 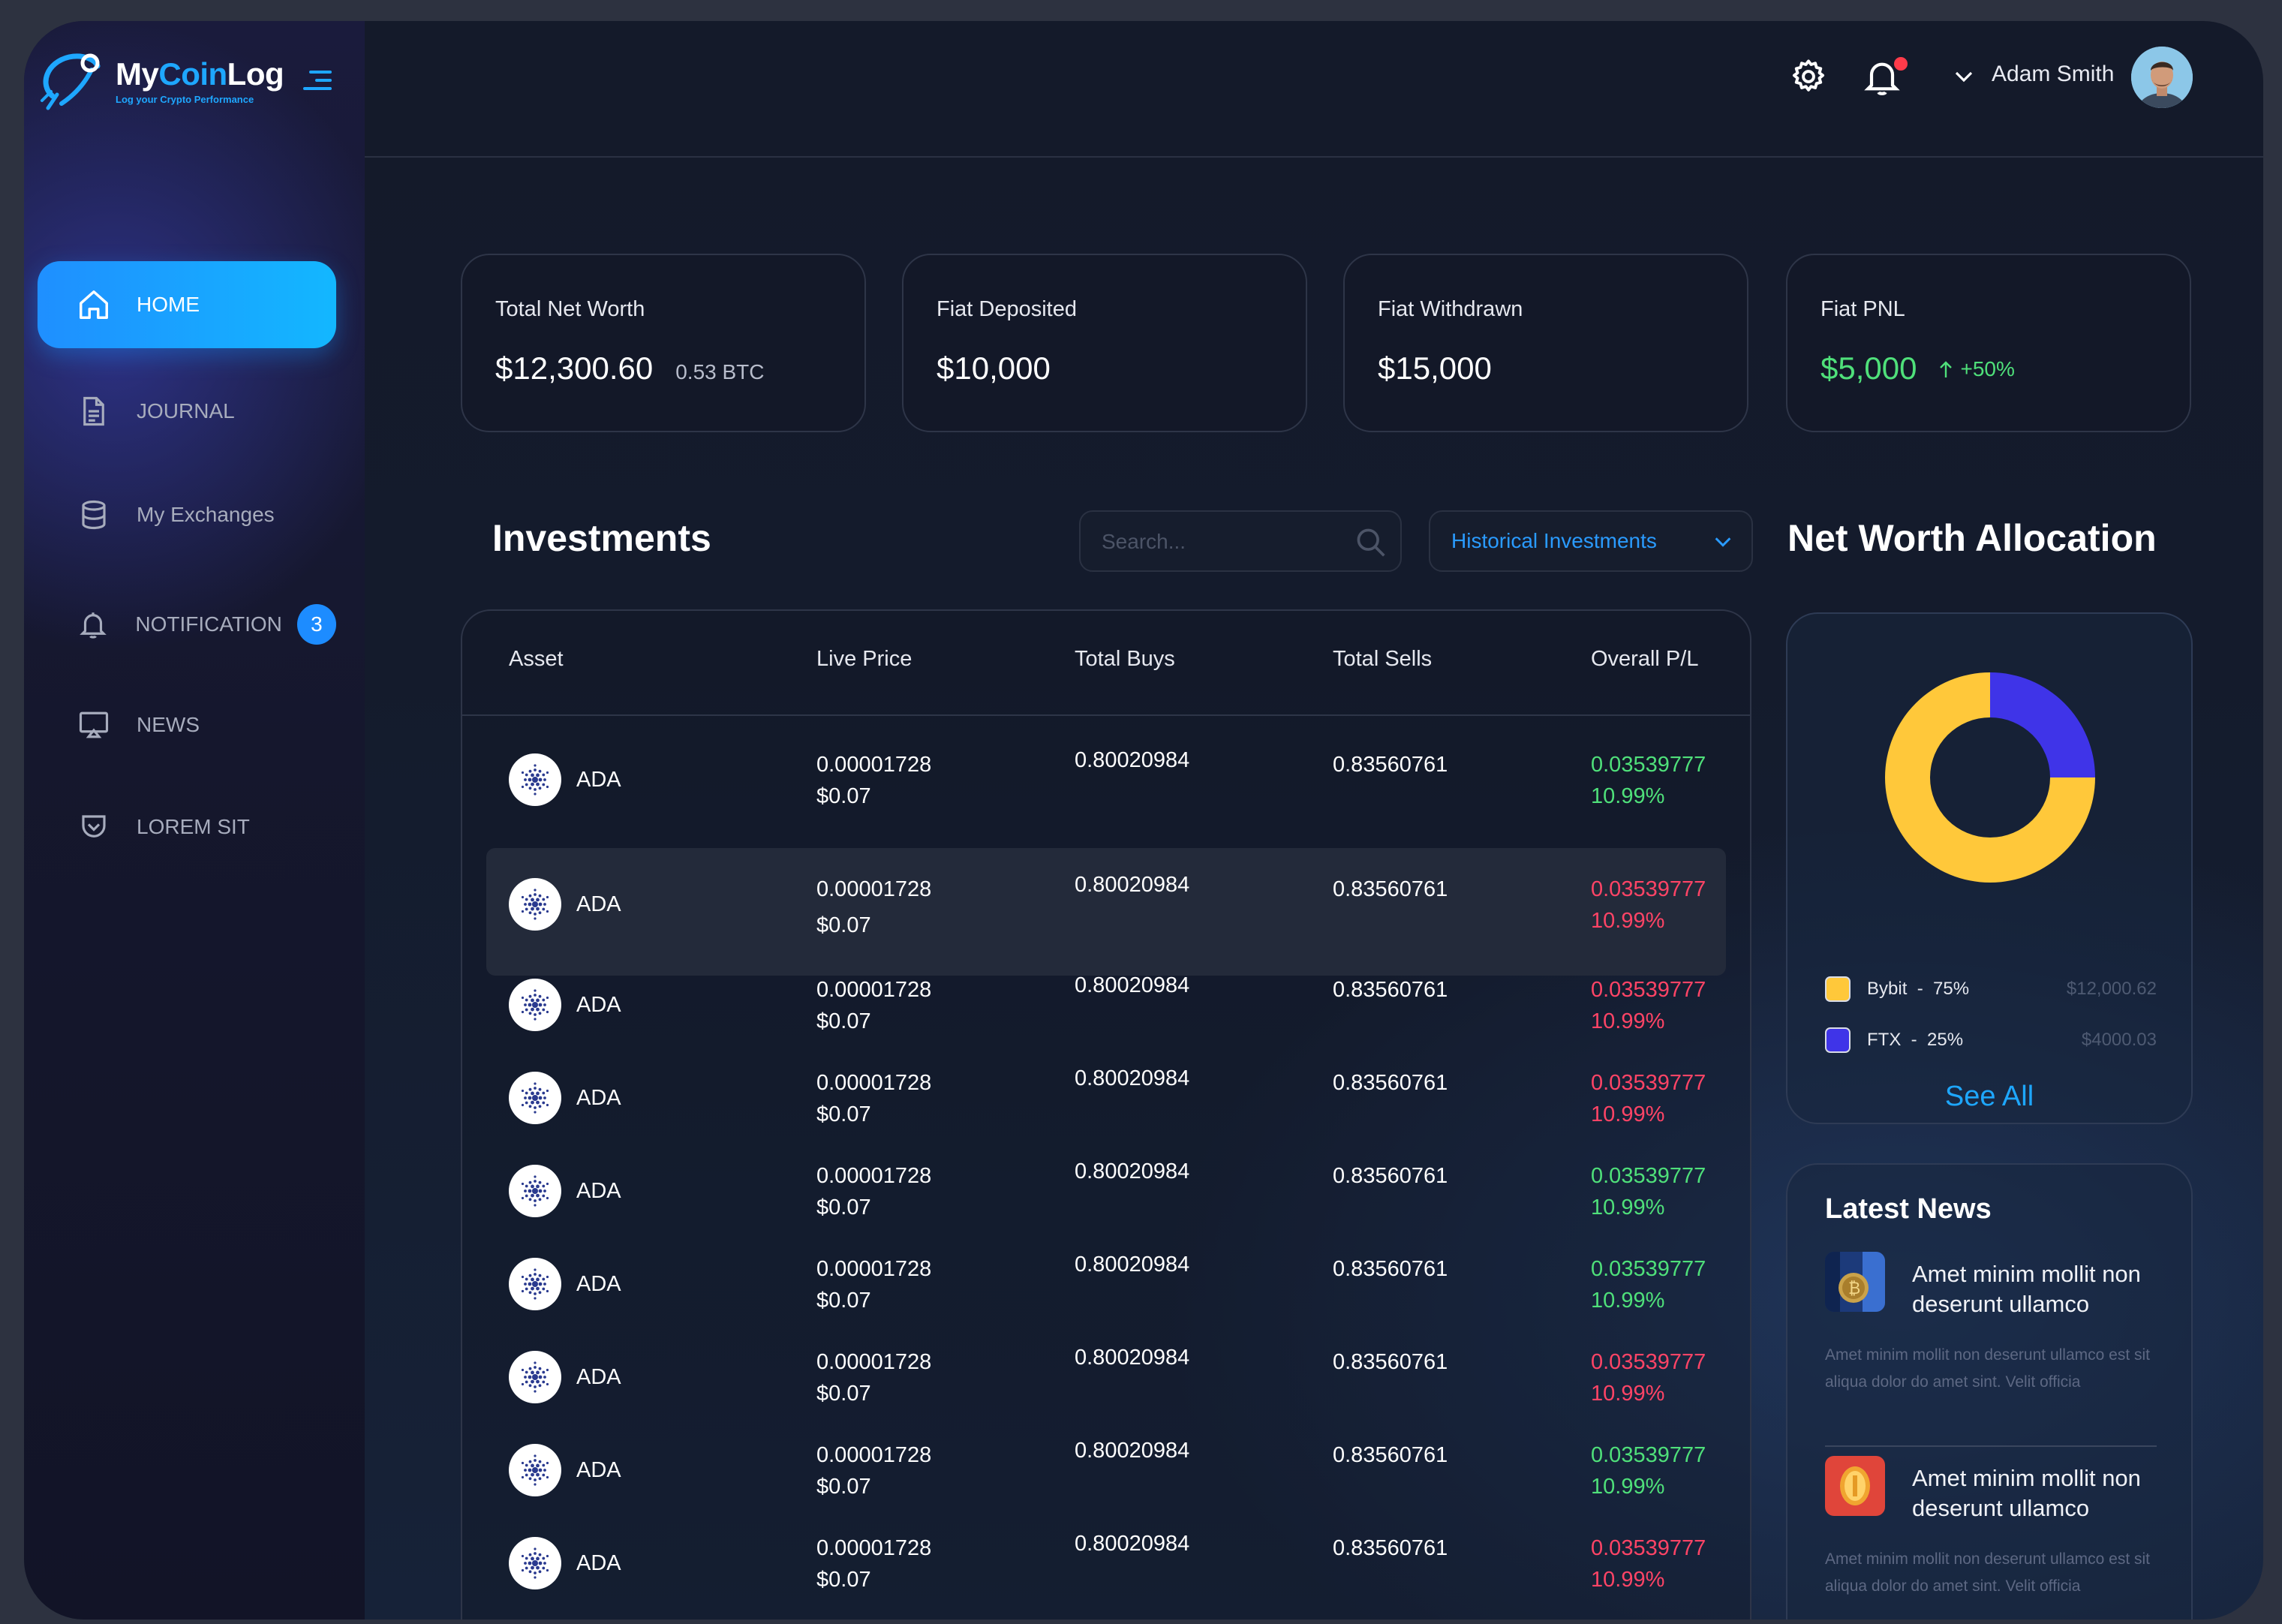 I want to click on avatar, so click(x=2162, y=77).